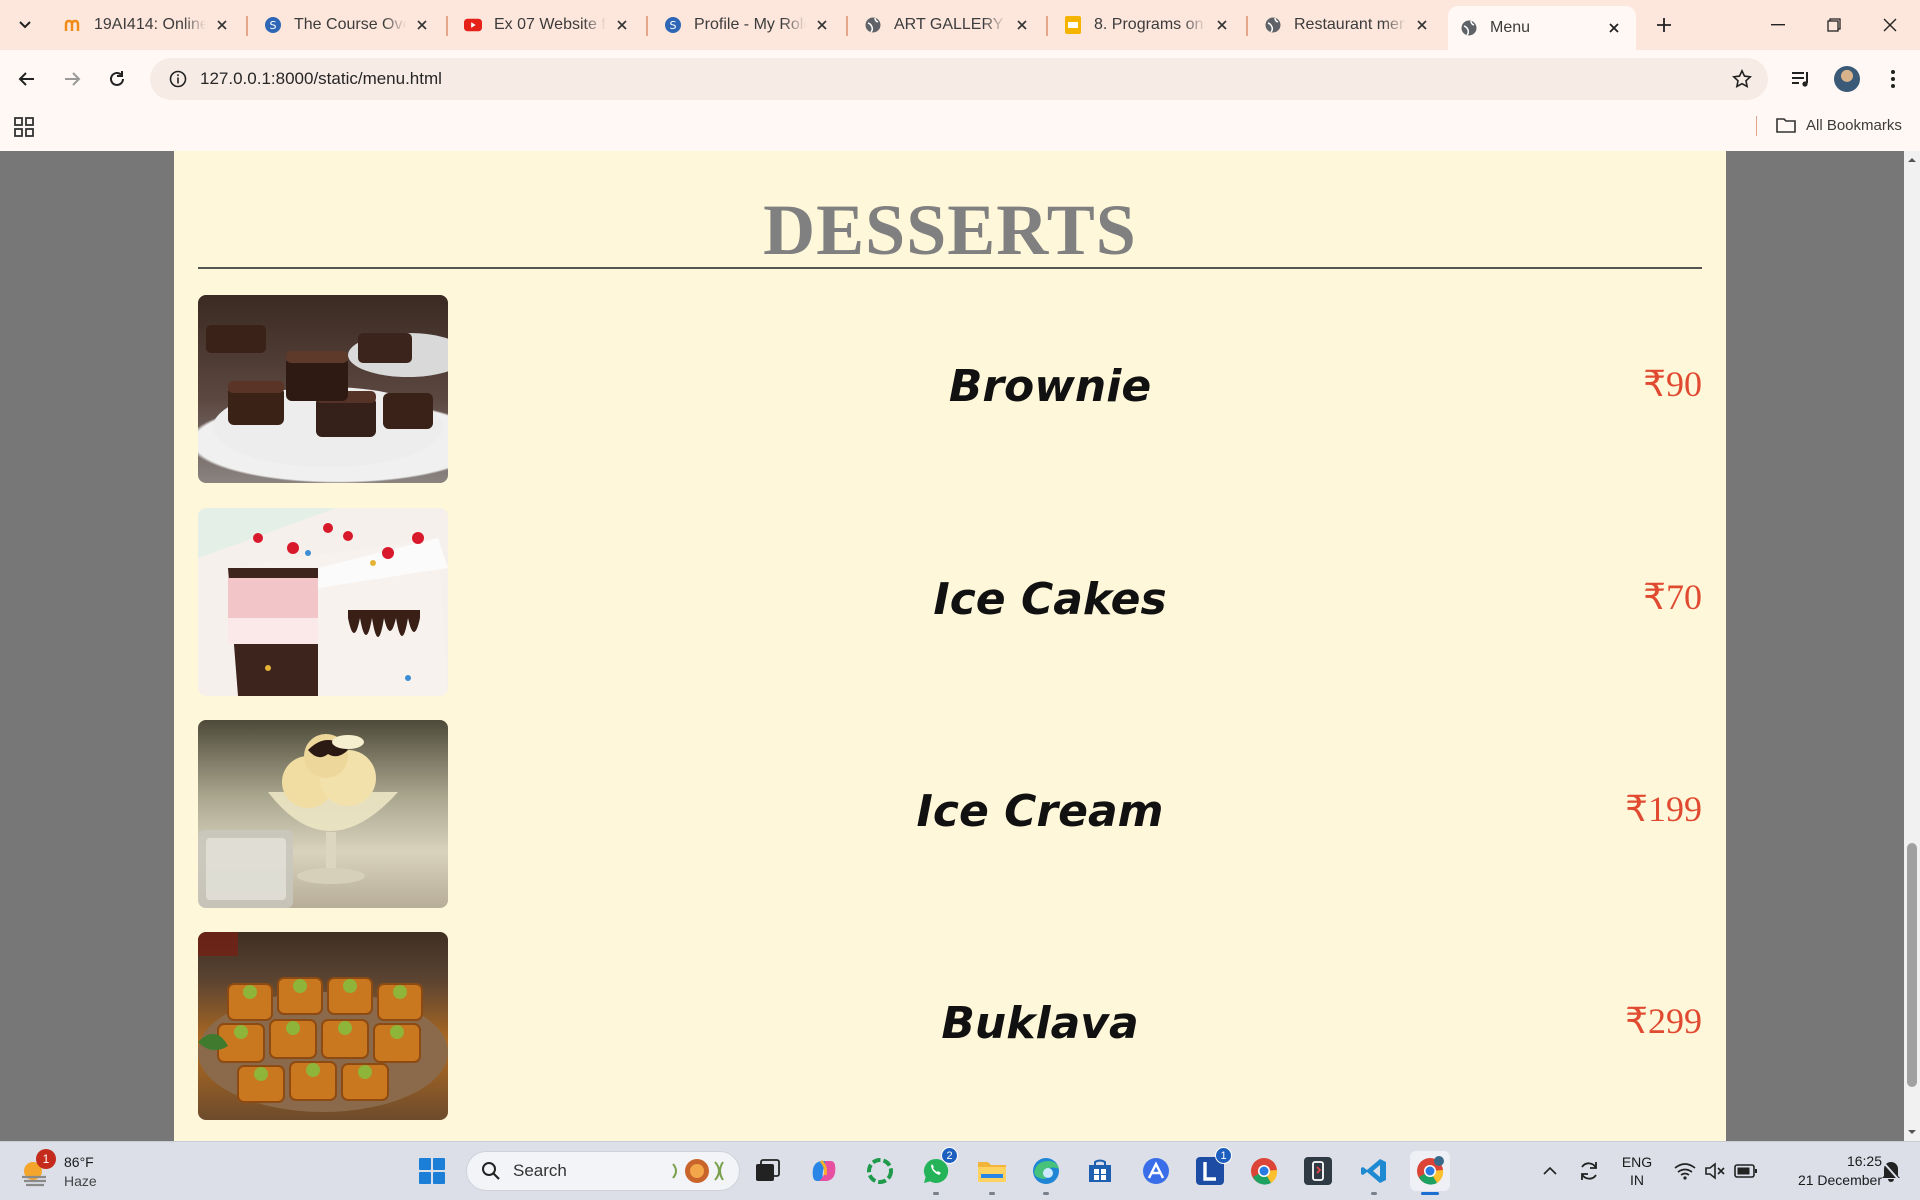 The height and width of the screenshot is (1200, 1920). What do you see at coordinates (1827, 1171) in the screenshot?
I see `clock: 16:25 21 December` at bounding box center [1827, 1171].